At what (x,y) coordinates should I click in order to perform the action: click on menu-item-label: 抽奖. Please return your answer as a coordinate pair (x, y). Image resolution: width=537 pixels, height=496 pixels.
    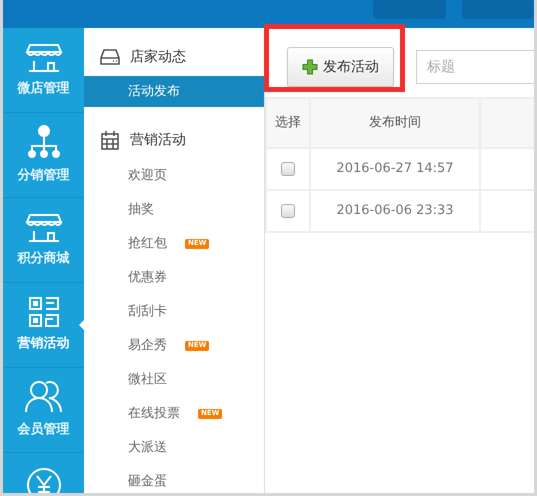
    Looking at the image, I should click on (141, 210).